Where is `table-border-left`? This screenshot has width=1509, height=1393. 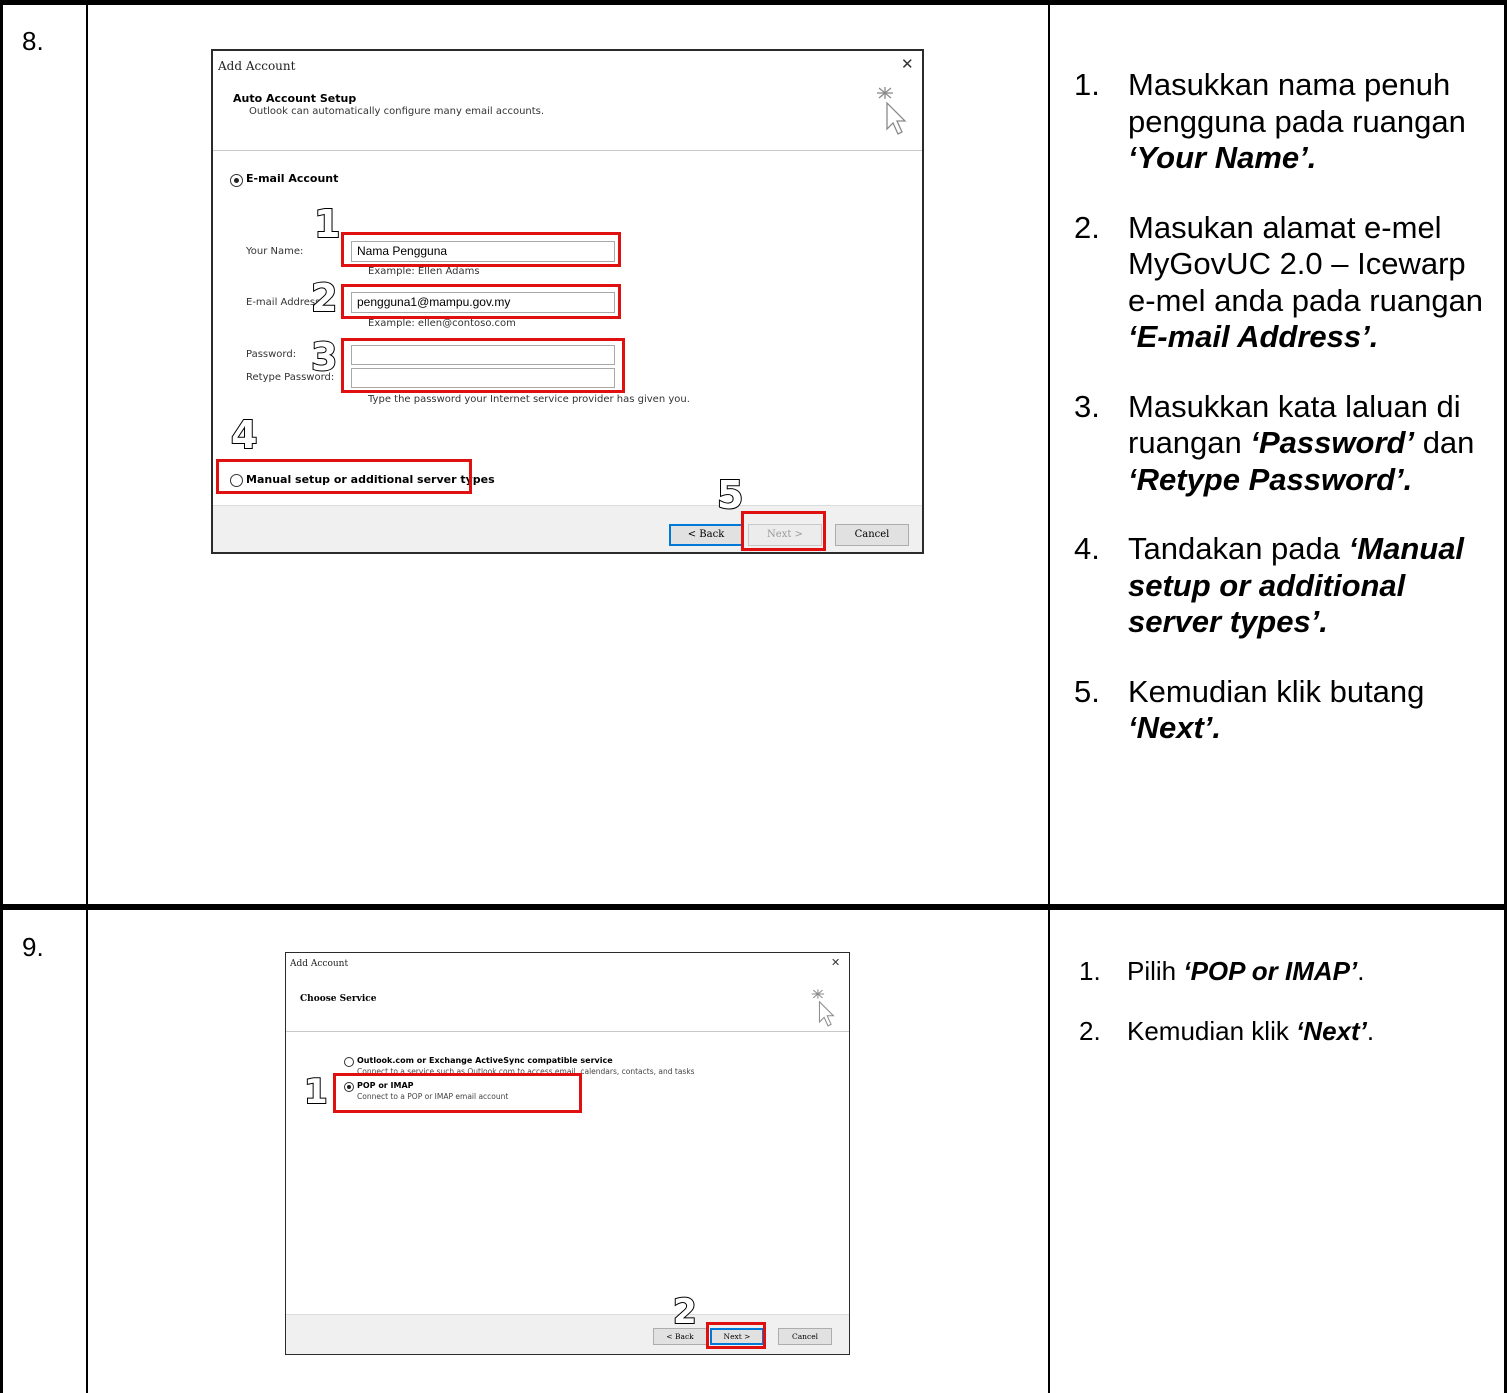 table-border-left is located at coordinates (1, 696).